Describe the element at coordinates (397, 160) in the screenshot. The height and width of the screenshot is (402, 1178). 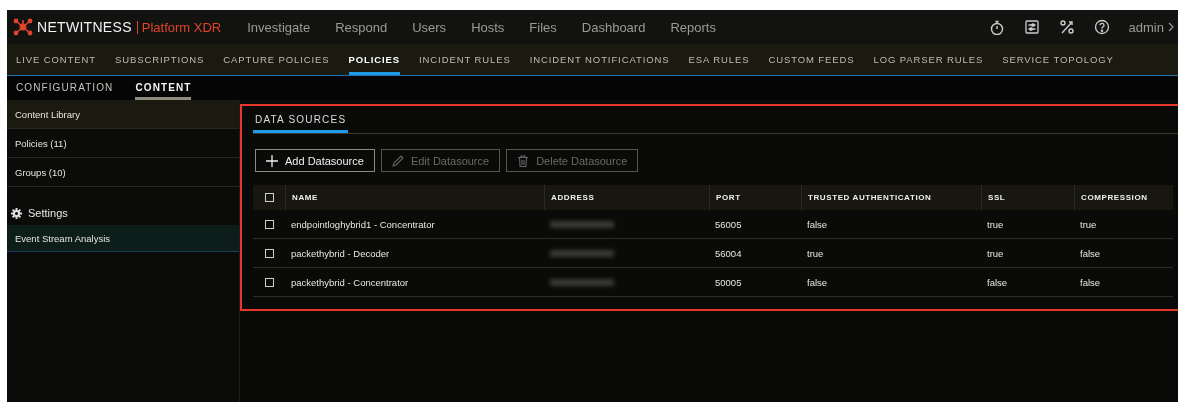
I see `pencil-icon` at that location.